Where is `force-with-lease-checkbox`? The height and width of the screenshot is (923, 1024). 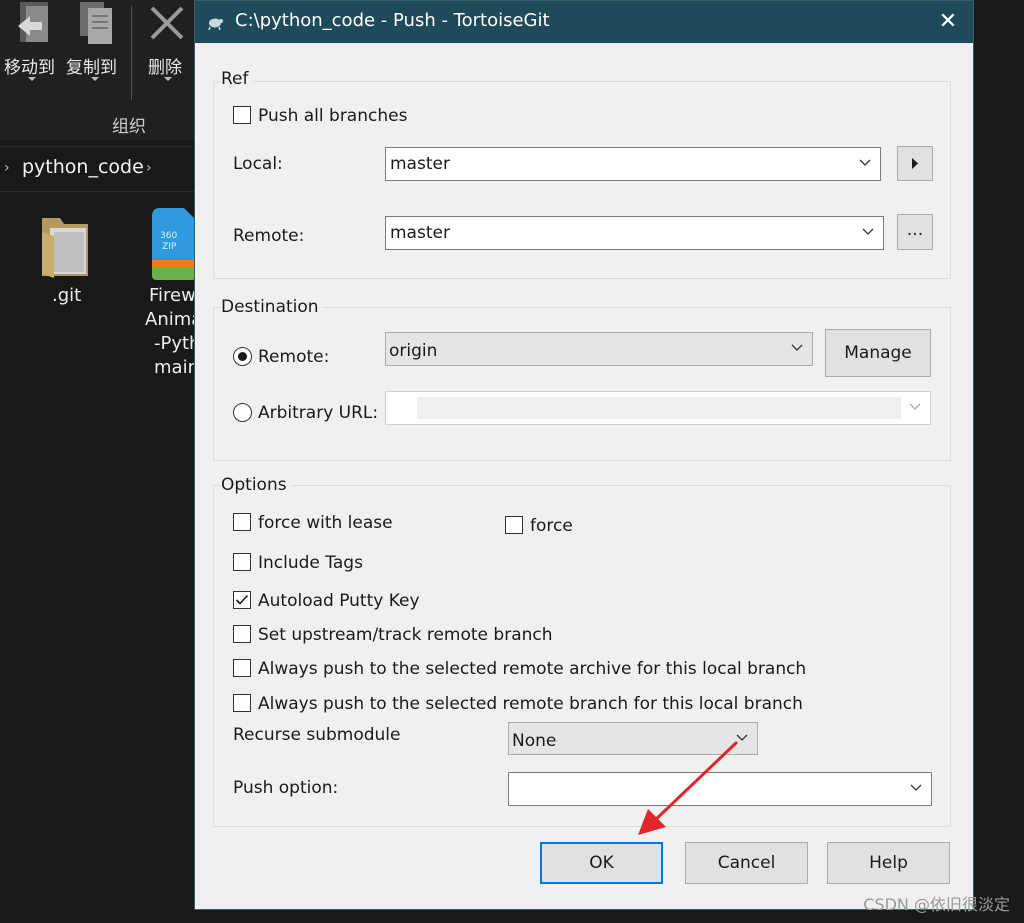
force-with-lease-checkbox is located at coordinates (242, 522).